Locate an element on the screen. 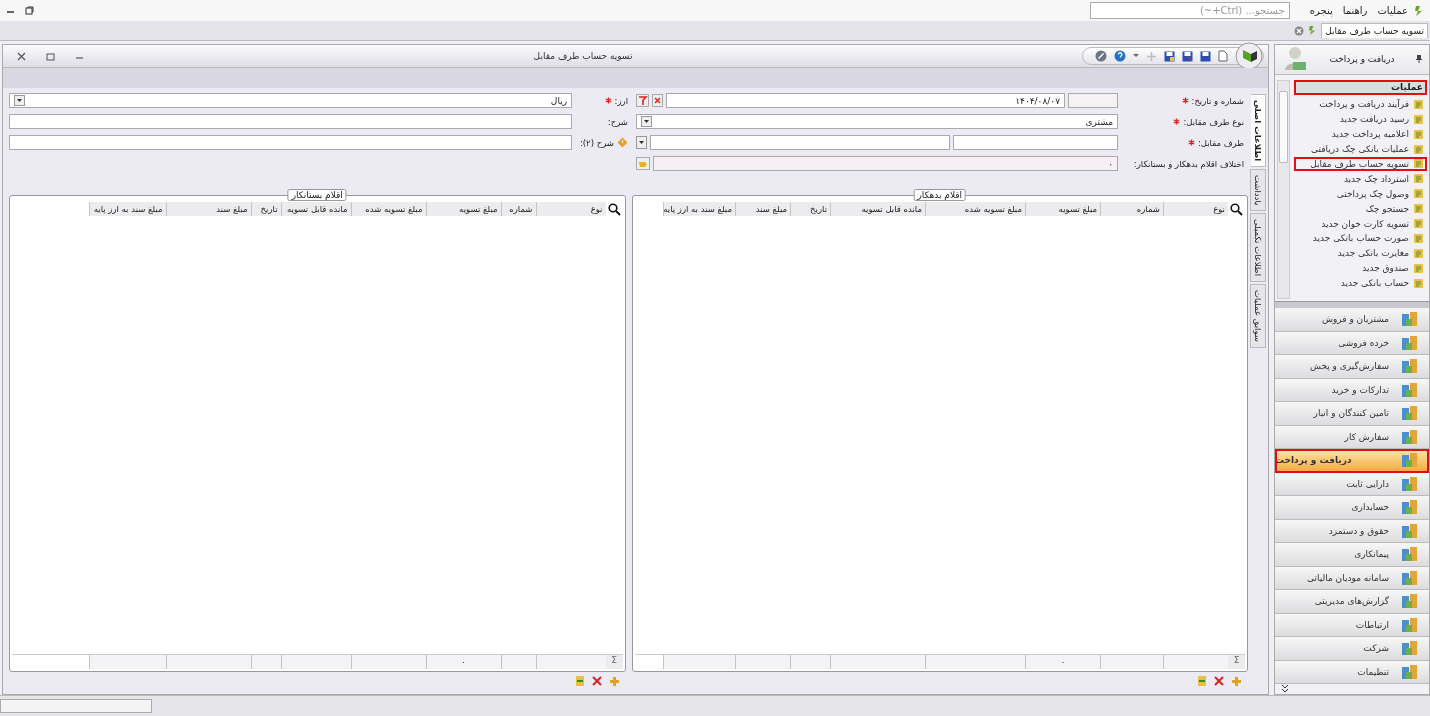 This screenshot has height=716, width=1430. module-button: شرکت is located at coordinates (1352, 649).